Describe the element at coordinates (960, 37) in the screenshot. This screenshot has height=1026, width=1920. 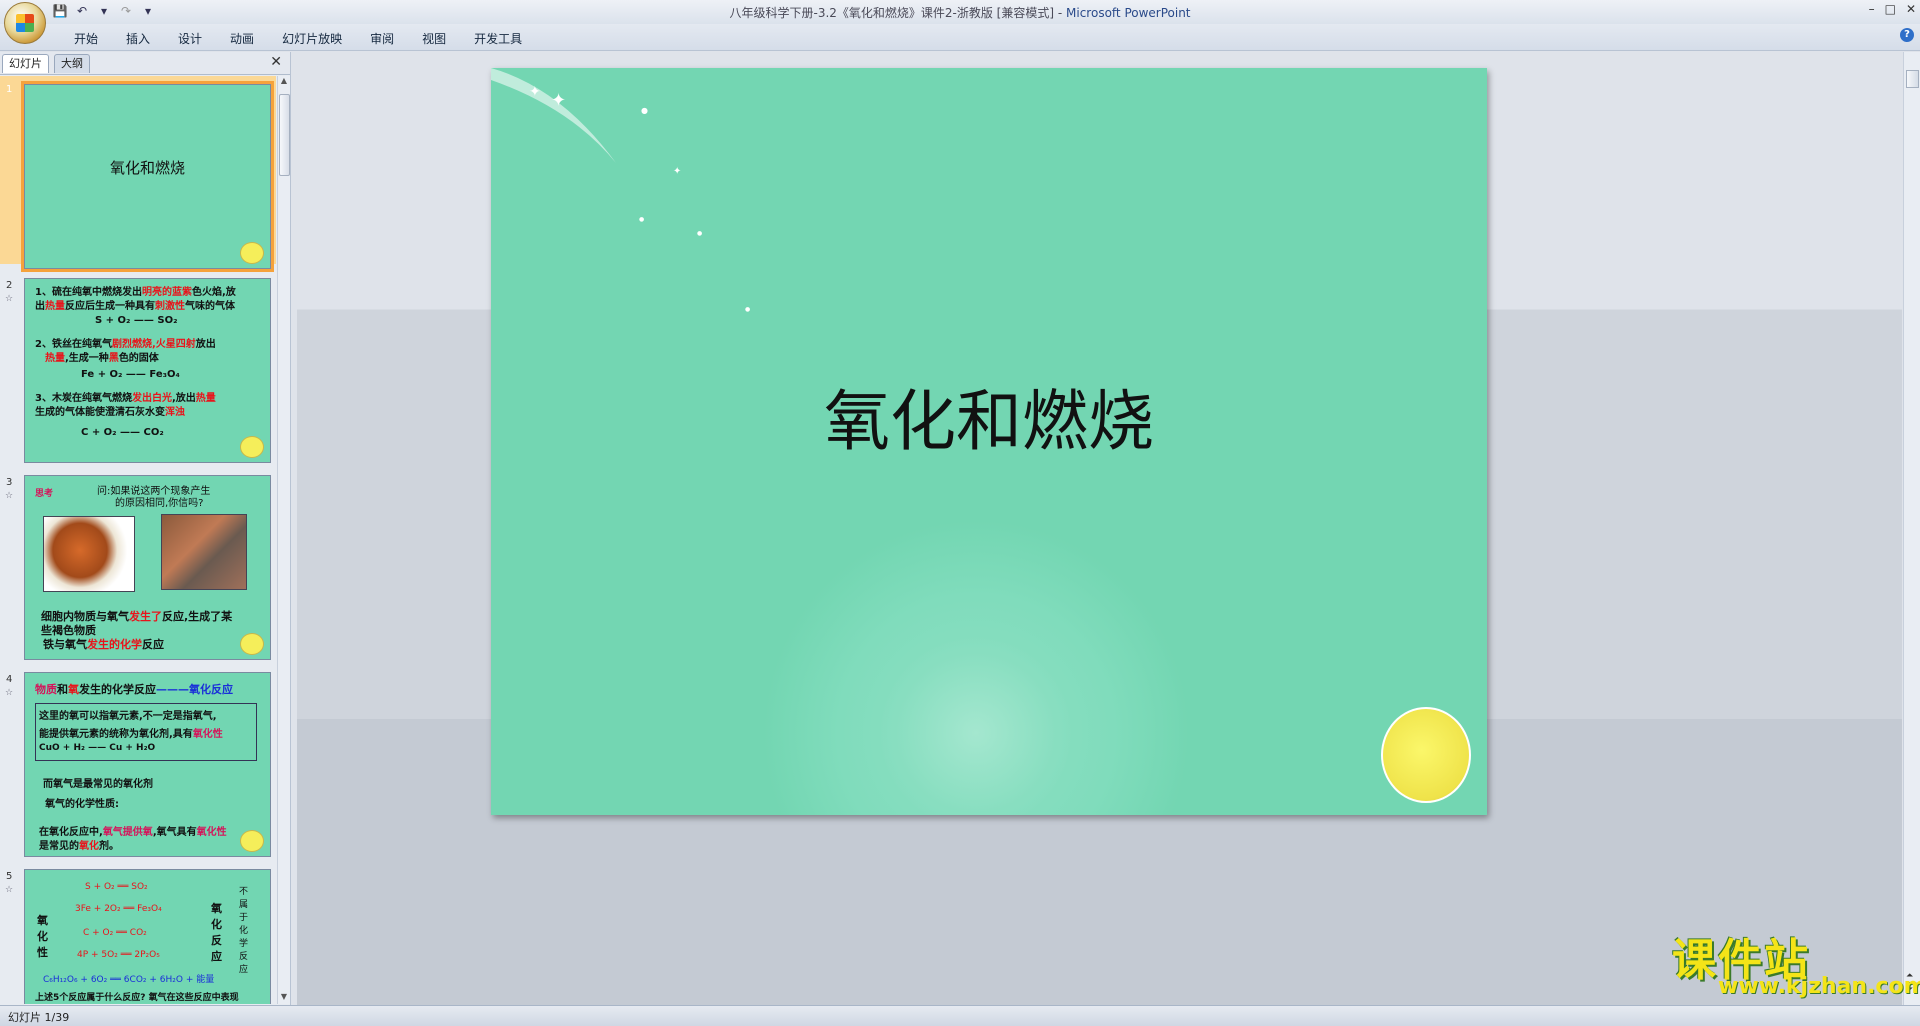
I see `ribbon: 开始 插入 设计 动画 幻灯片放映 审阅 视图 开发工具 ?` at that location.